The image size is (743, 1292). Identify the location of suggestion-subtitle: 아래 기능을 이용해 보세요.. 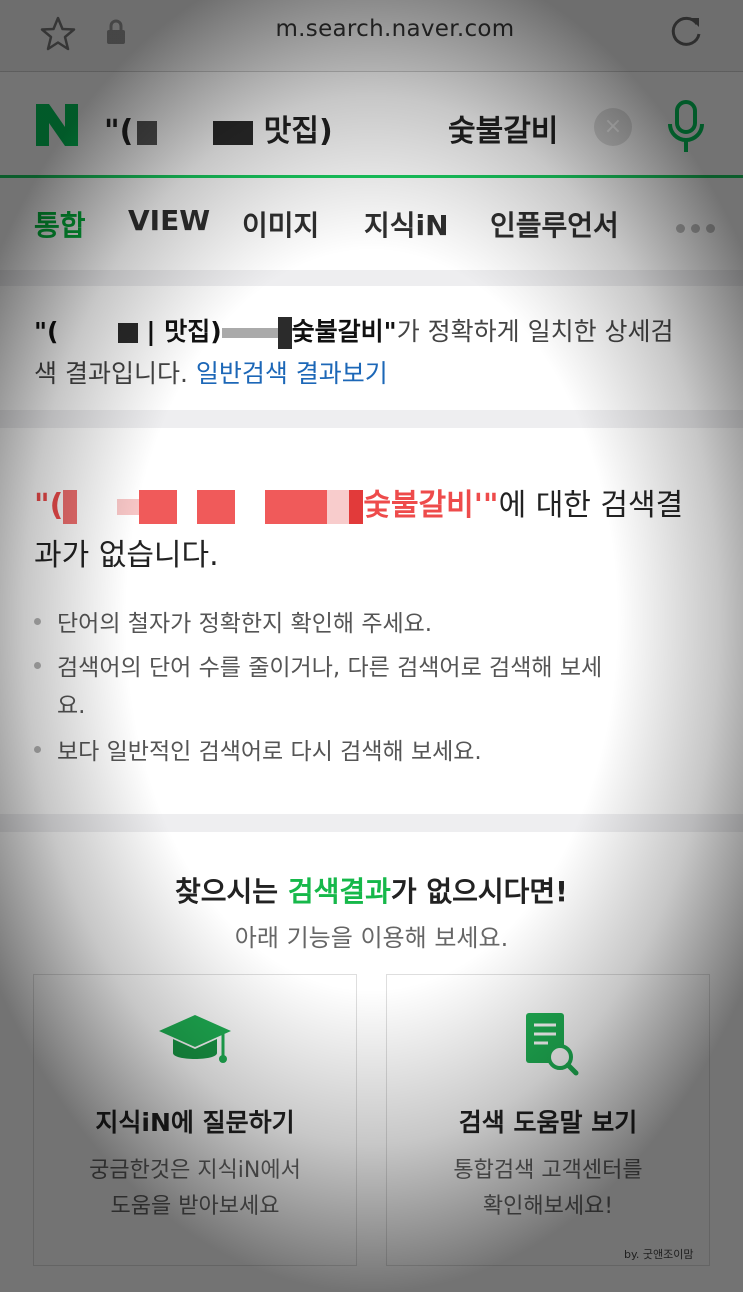
(371, 938).